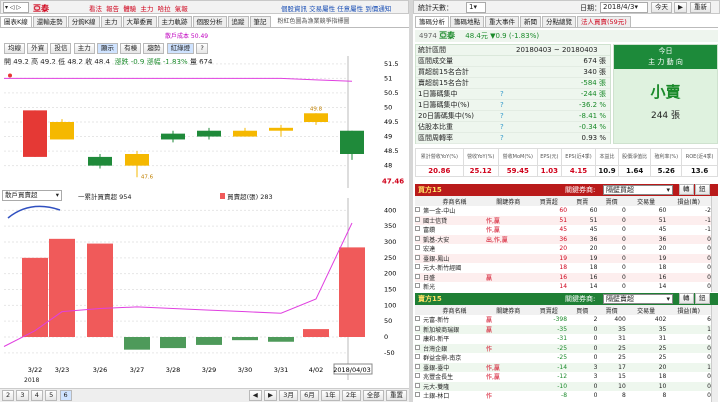 The width and height of the screenshot is (720, 402). I want to click on range-all: 全部, so click(373, 395).